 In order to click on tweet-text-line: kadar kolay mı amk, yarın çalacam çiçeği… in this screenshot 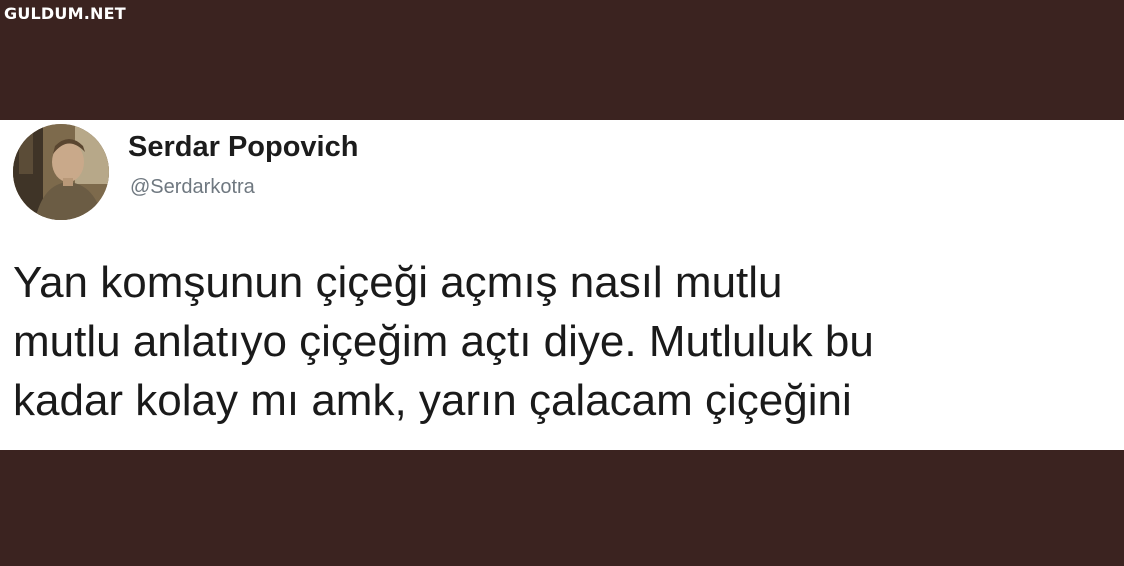, I will do `click(432, 400)`.